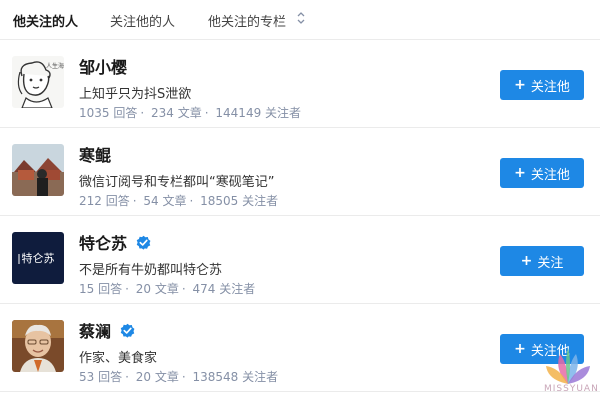 The image size is (600, 400). Describe the element at coordinates (55, 66) in the screenshot. I see `avatar-text: 人生海海` at that location.